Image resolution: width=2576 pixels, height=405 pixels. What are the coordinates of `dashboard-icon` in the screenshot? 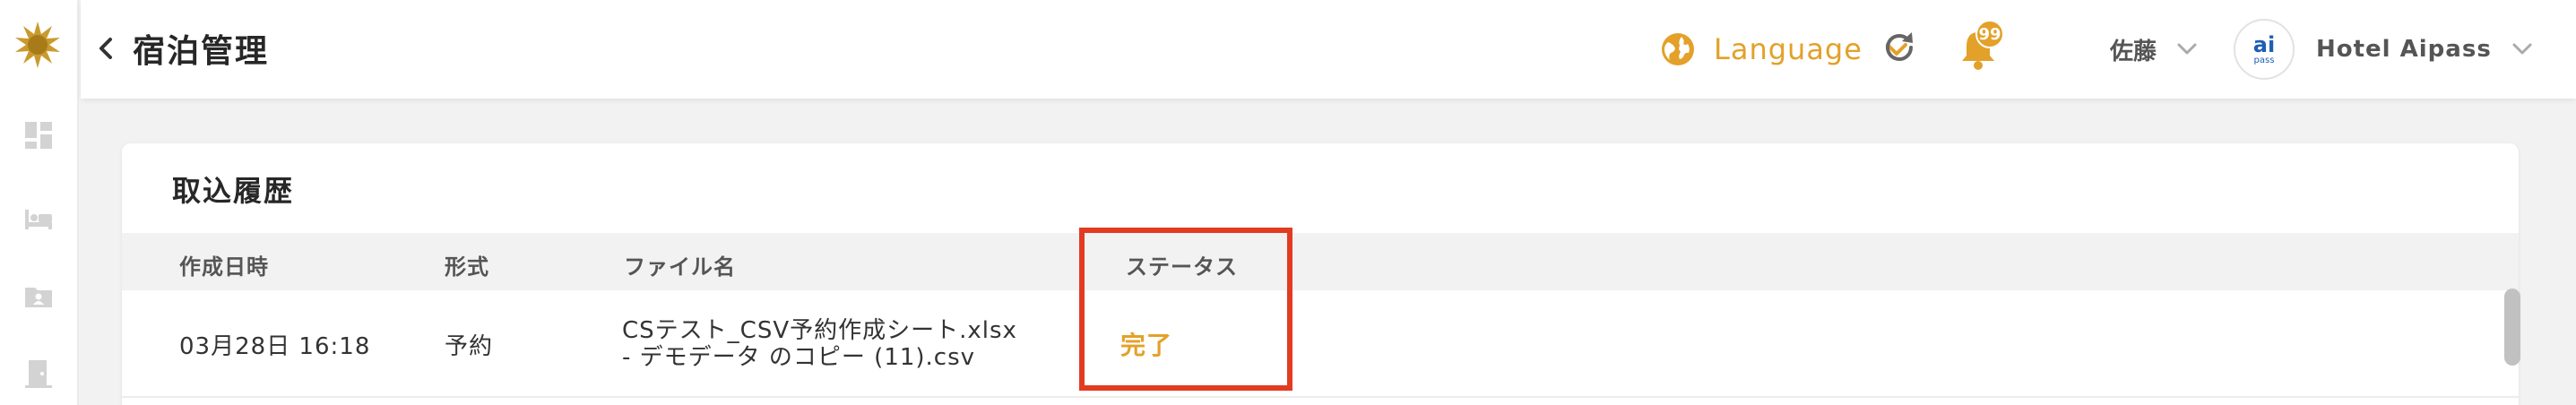 It's located at (38, 135).